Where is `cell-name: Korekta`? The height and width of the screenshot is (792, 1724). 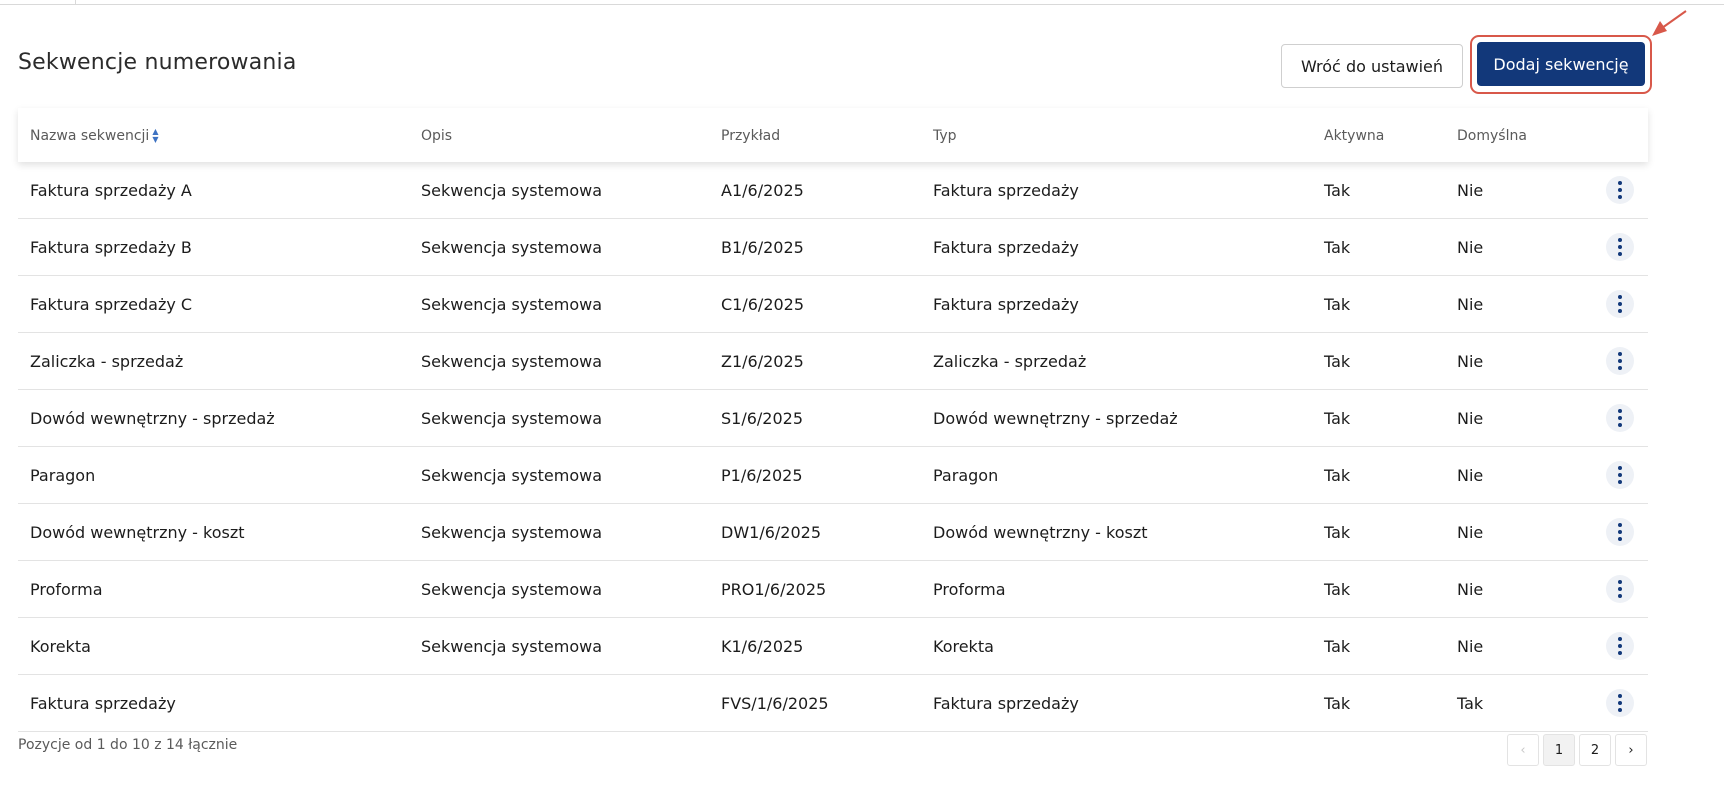 cell-name: Korekta is located at coordinates (60, 646).